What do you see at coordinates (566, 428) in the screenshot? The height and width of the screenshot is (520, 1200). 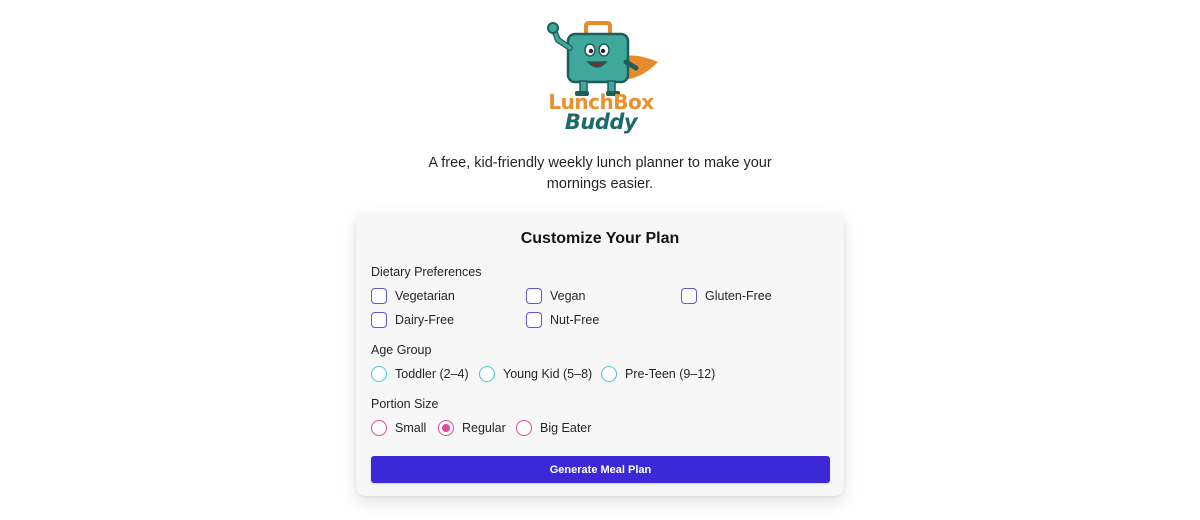 I see `radio-label: Big Eater` at bounding box center [566, 428].